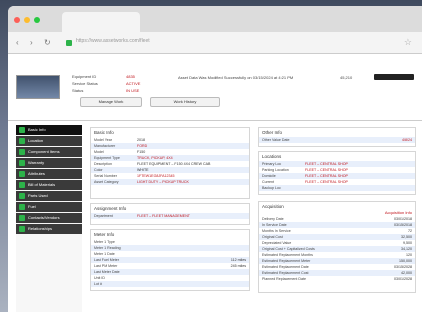 This screenshot has width=422, height=312. I want to click on field-label: Current, so click(268, 182).